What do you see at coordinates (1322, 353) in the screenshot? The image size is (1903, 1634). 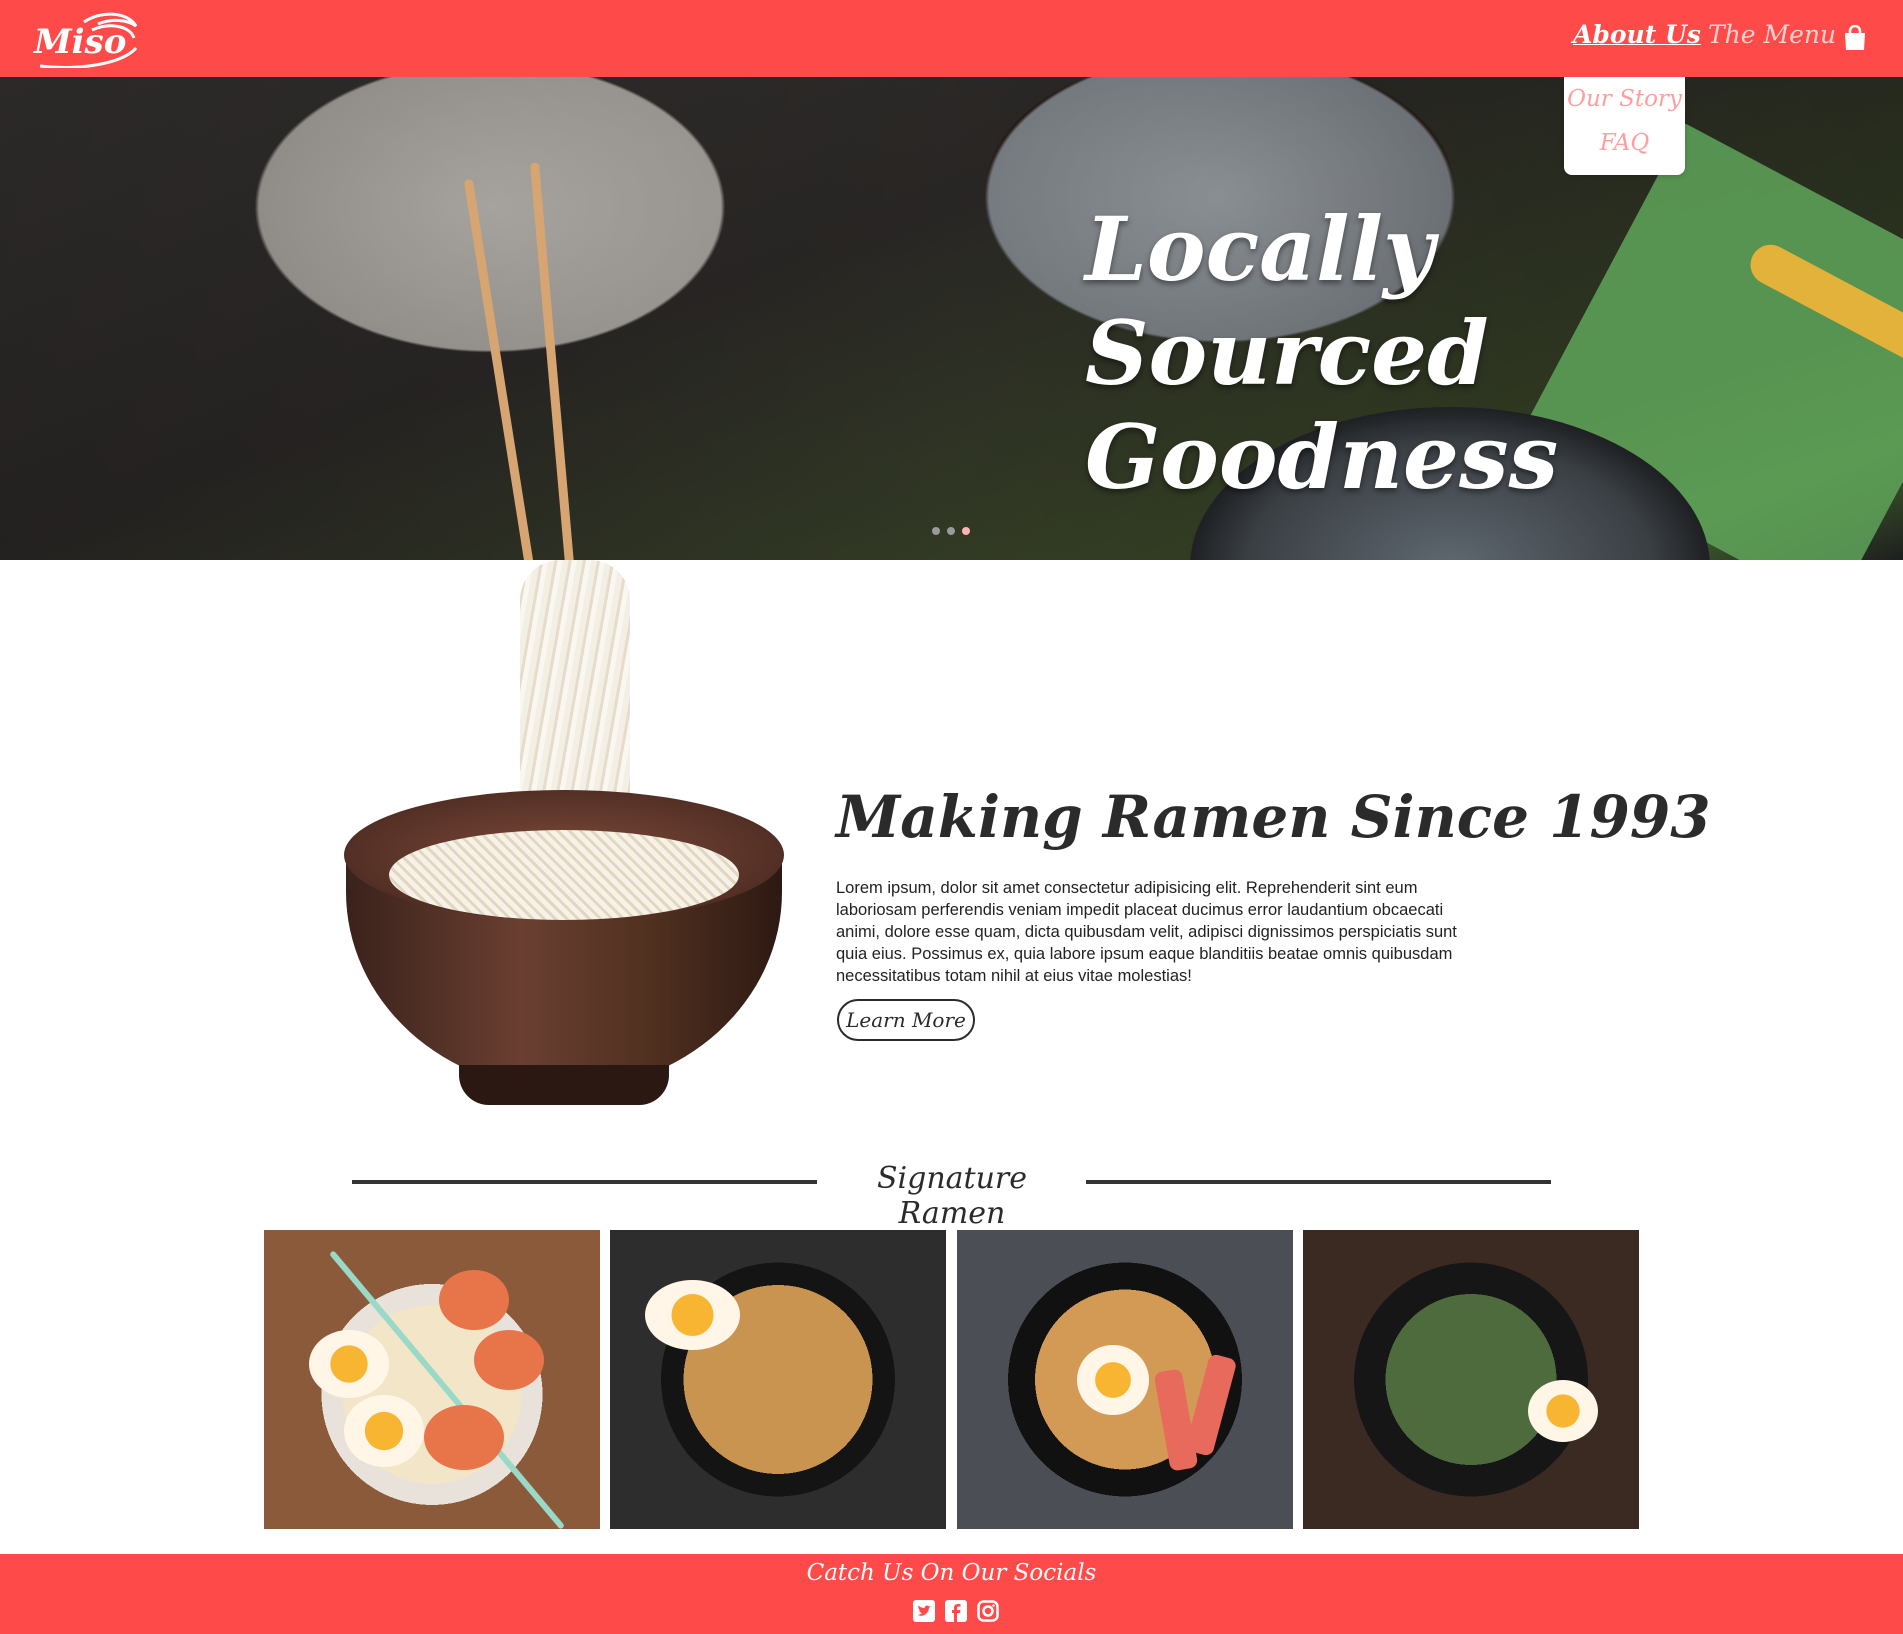 I see `hero-title: Locally Sourced Goodness` at bounding box center [1322, 353].